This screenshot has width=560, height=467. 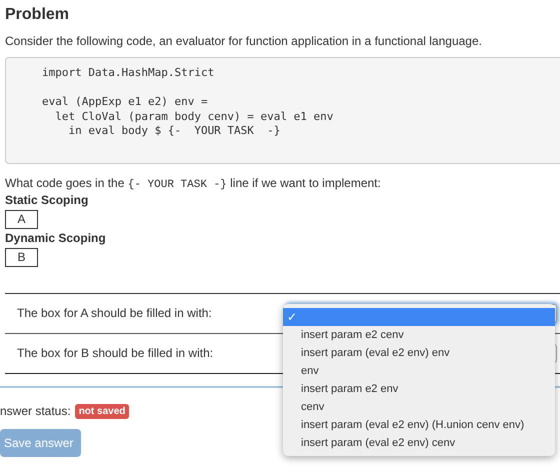 What do you see at coordinates (193, 184) in the screenshot?
I see `question-text: What code goes in the {- YOUR TASK -} line if we want to implement:` at bounding box center [193, 184].